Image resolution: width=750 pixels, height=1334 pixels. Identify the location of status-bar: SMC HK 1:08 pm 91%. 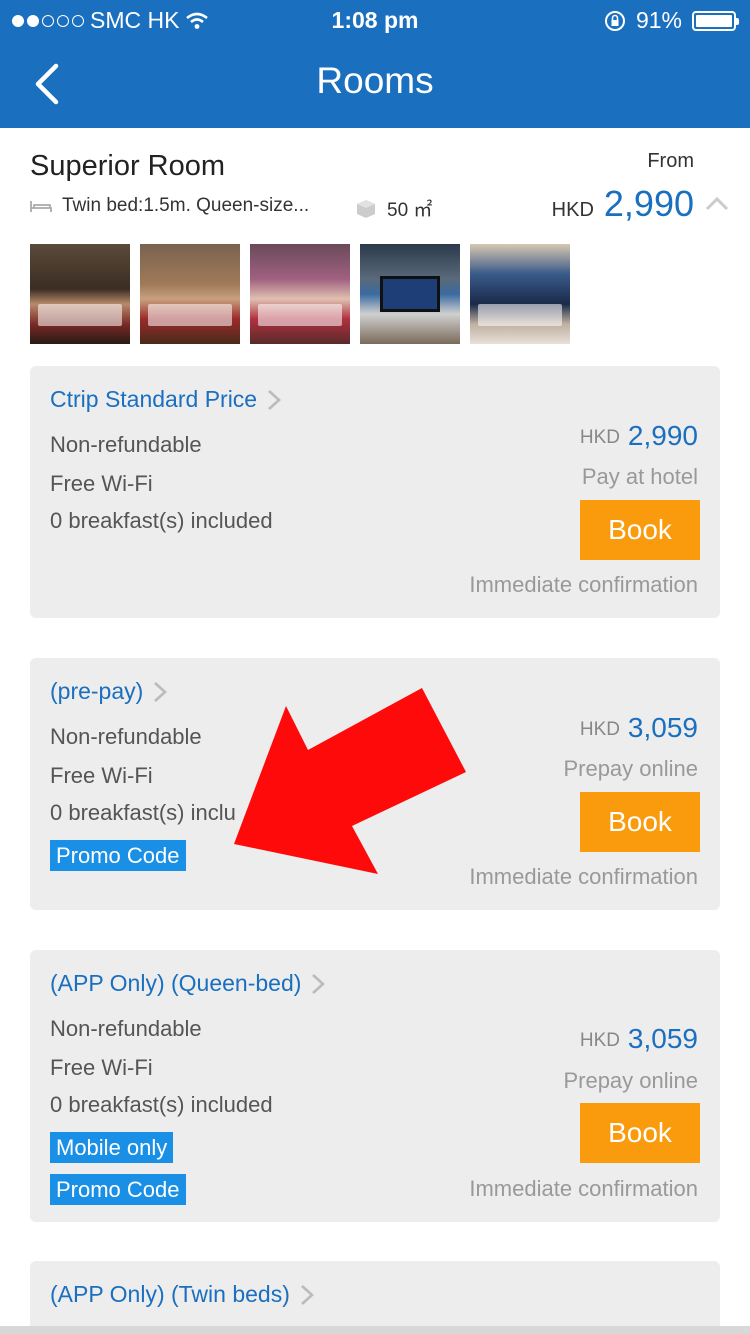
(375, 20).